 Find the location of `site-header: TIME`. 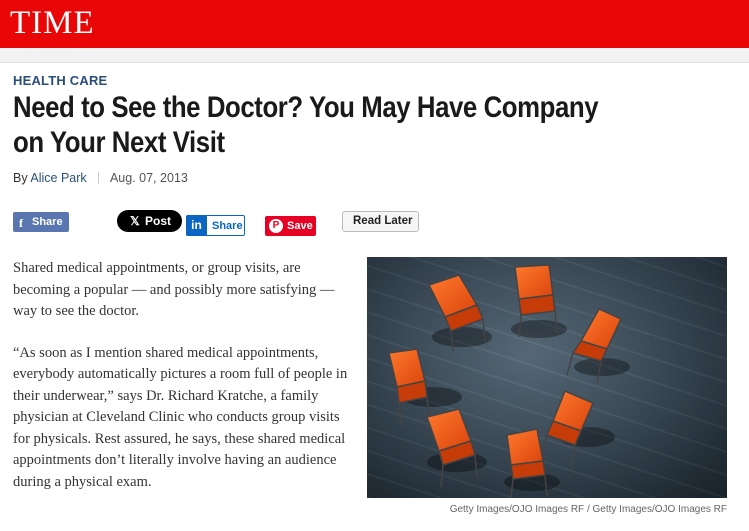

site-header: TIME is located at coordinates (374, 24).